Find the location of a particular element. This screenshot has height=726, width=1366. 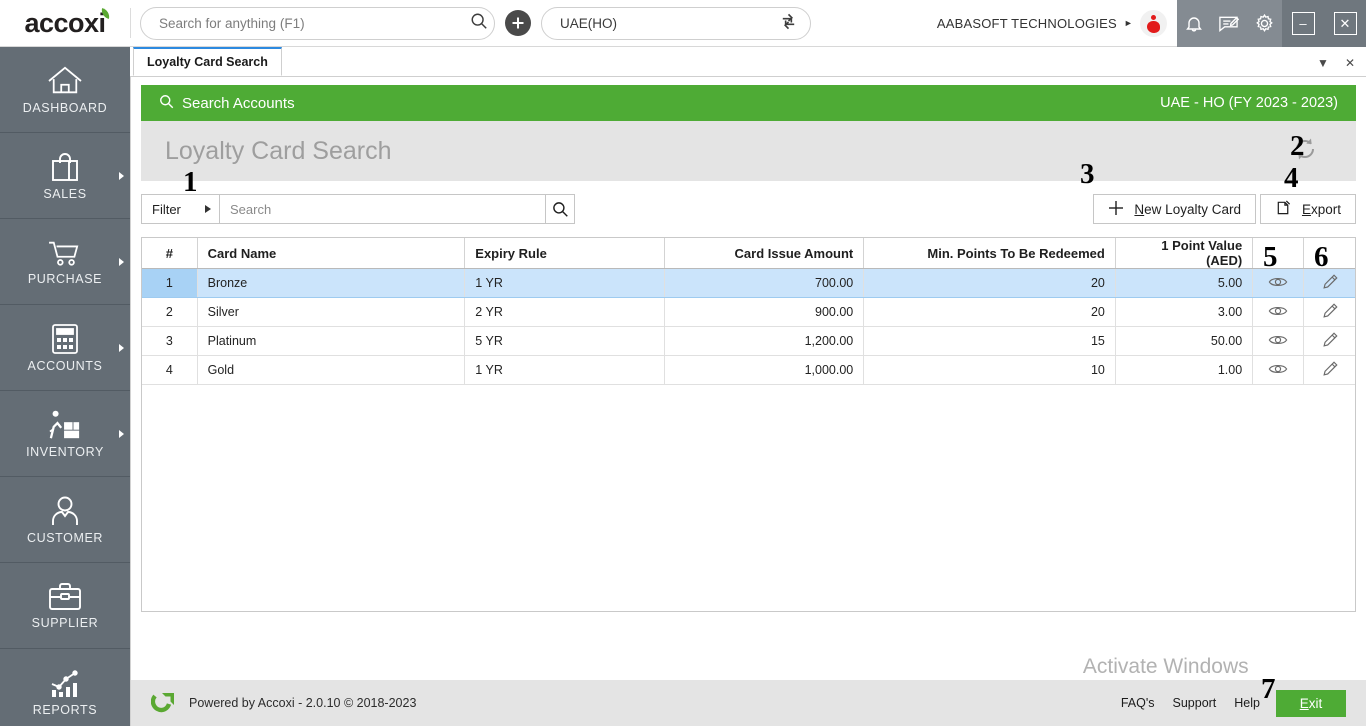

minimize-button: – is located at coordinates (1303, 23).